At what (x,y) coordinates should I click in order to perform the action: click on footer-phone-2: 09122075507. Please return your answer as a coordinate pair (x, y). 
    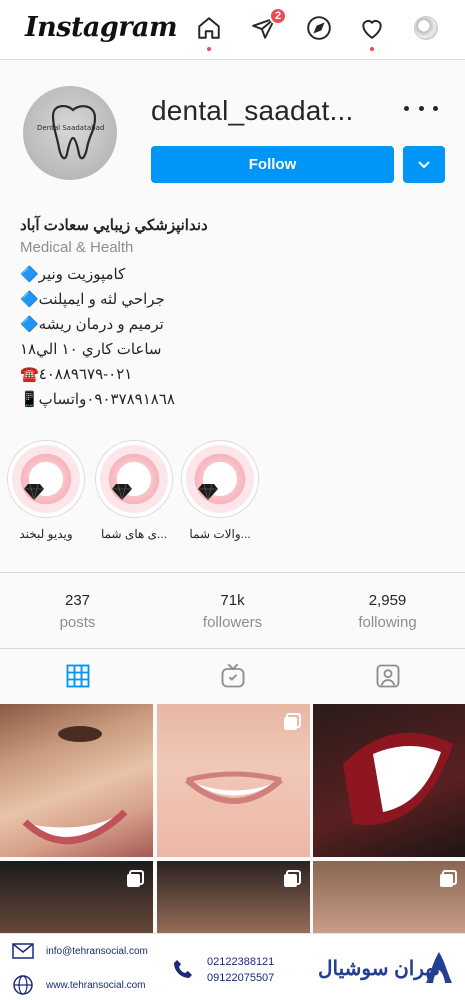
    Looking at the image, I should click on (241, 978).